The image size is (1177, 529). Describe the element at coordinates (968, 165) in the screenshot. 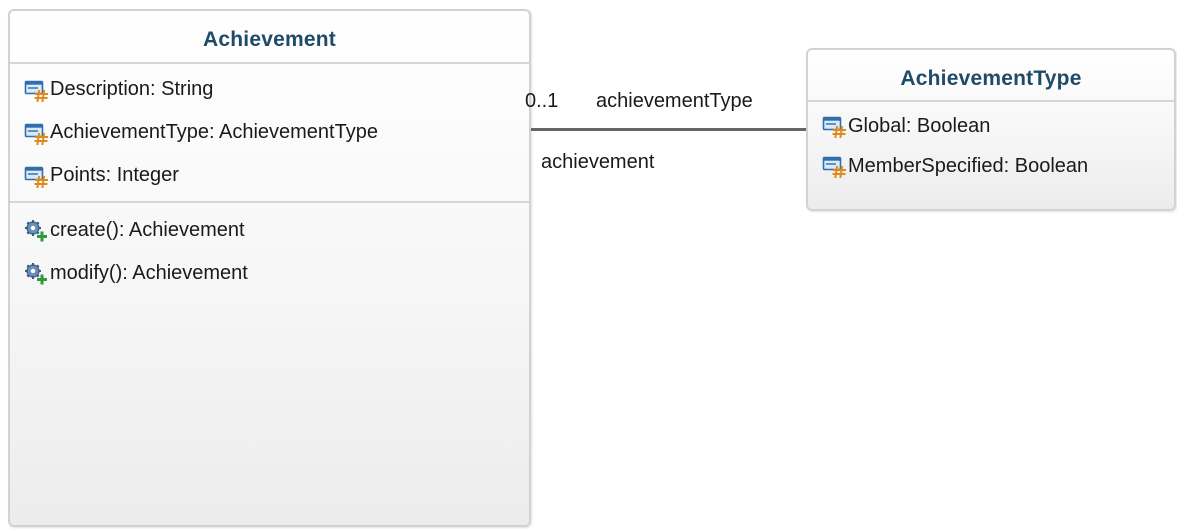

I see `attribute-label: MemberSpecified: Boolean` at that location.